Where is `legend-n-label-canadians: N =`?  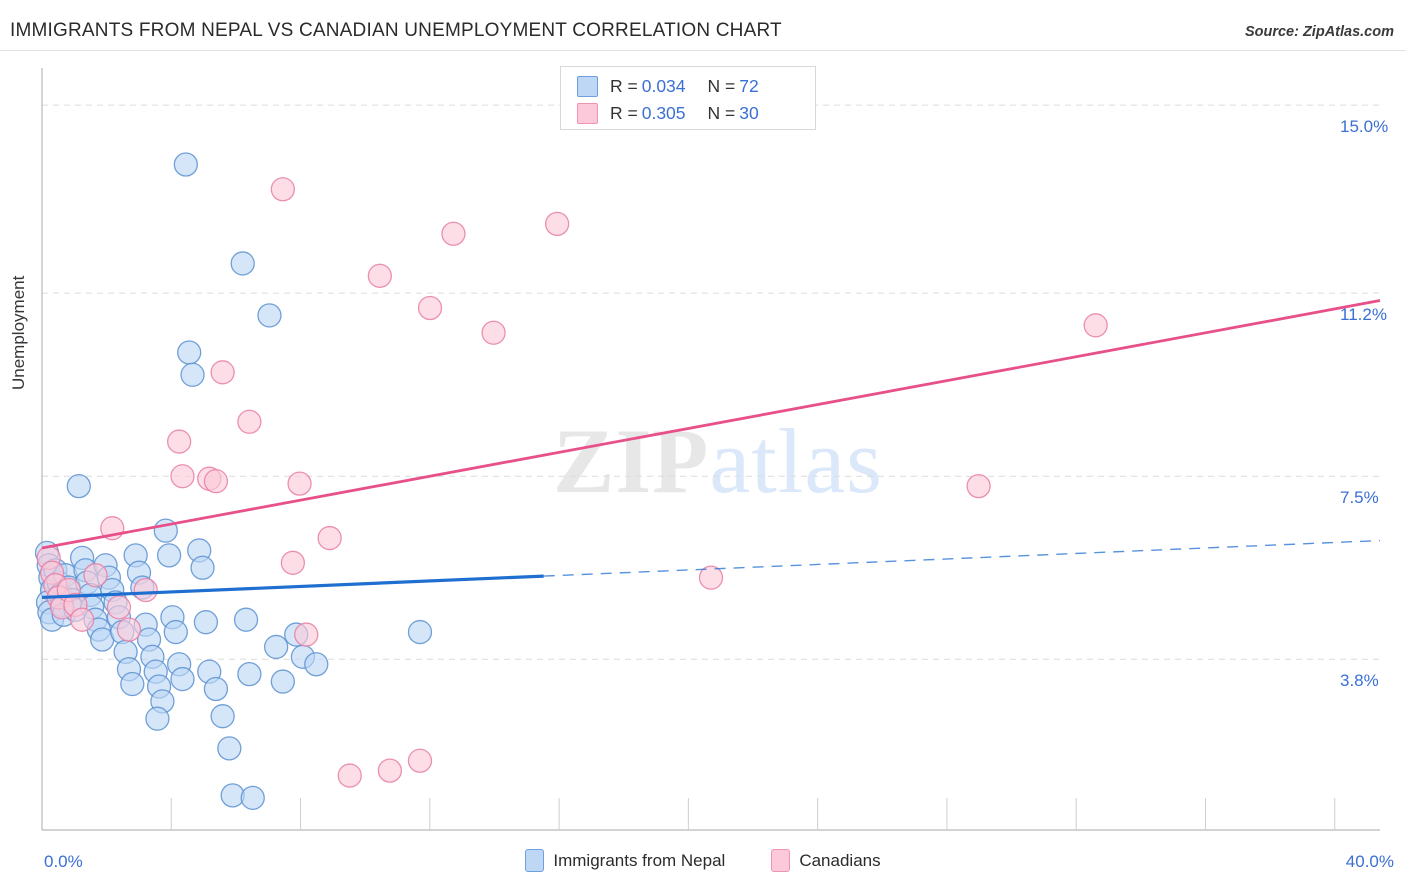
legend-n-label-canadians: N = is located at coordinates (721, 112).